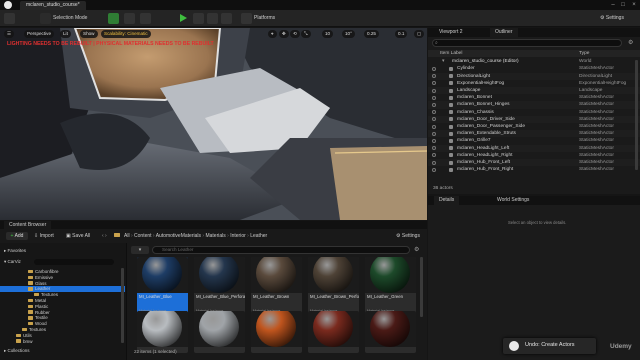 The image size is (640, 360). I want to click on folder-tree-item: Metal, so click(62, 300).